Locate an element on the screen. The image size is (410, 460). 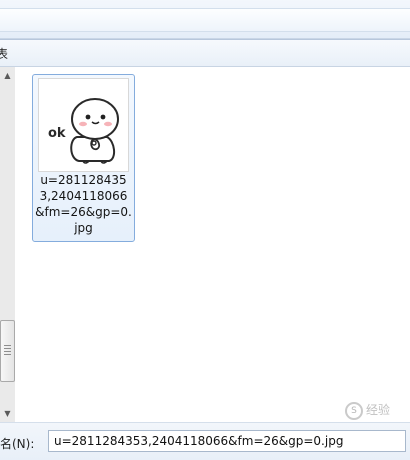
watermark-logo-icon: S is located at coordinates (353, 410).